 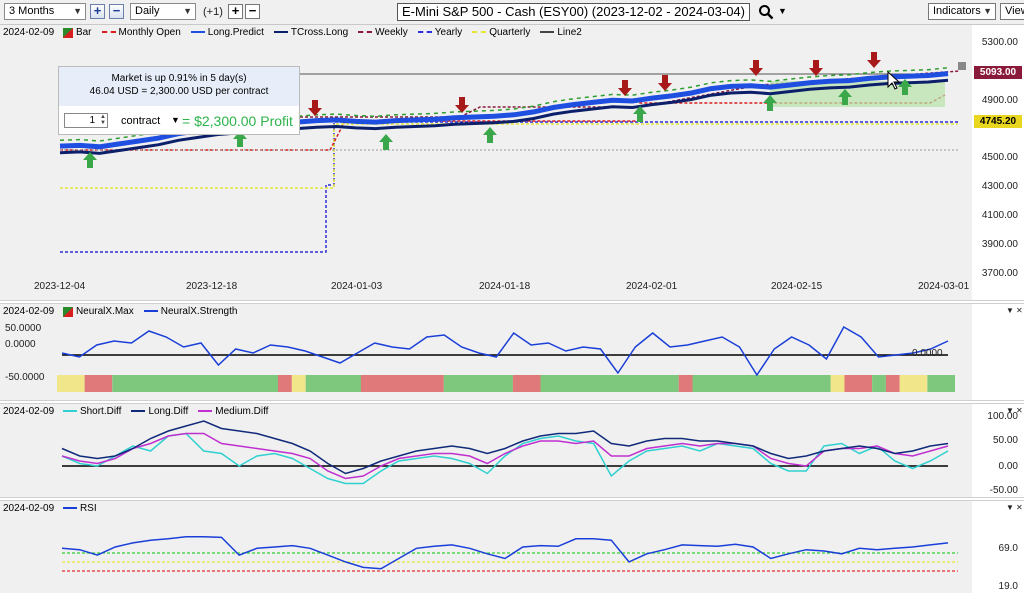 I want to click on legend-item: Monthly Open, so click(x=141, y=32).